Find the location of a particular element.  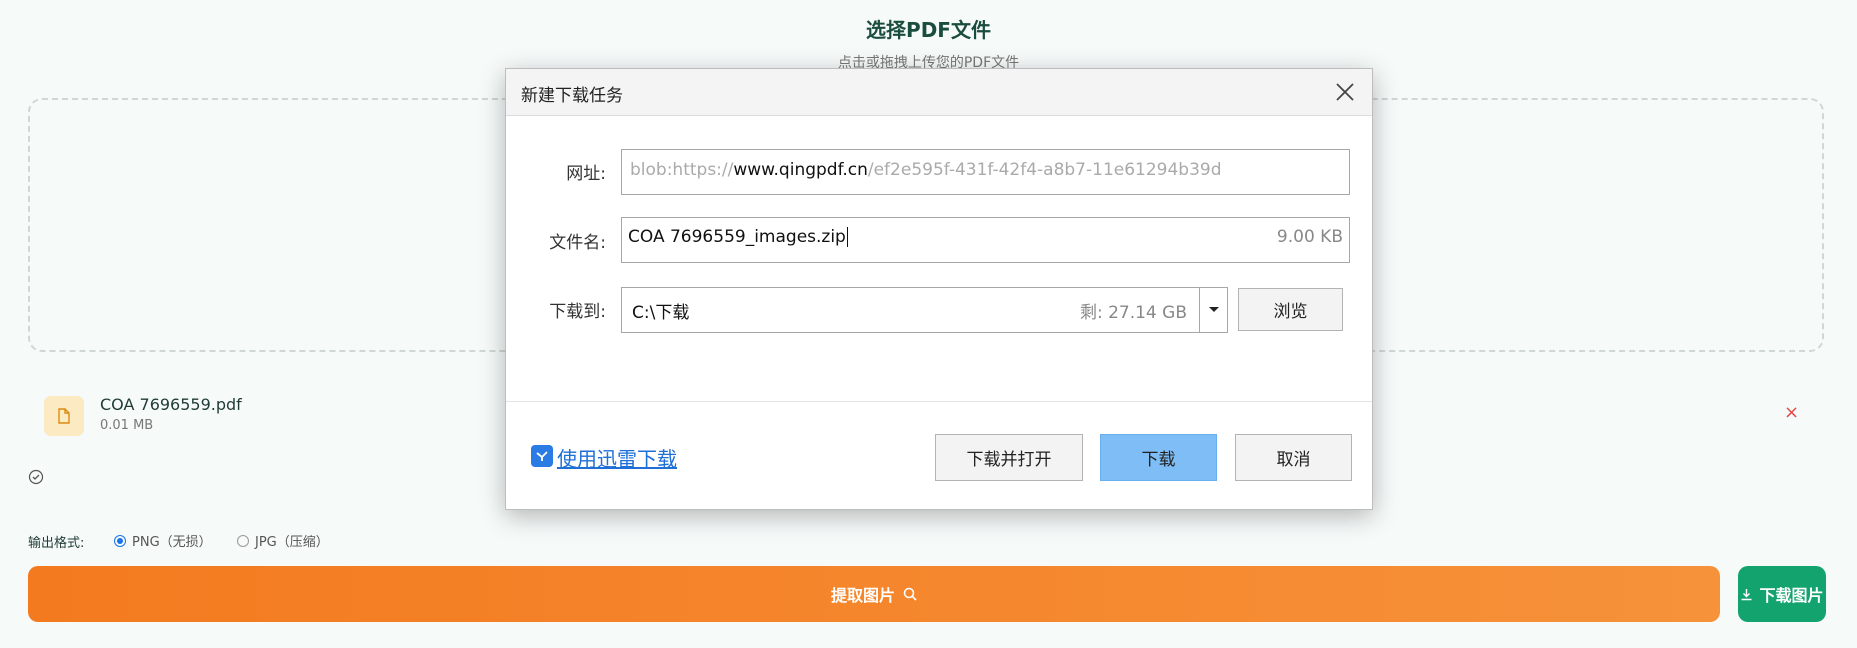

path-dropdown-button is located at coordinates (1213, 310).